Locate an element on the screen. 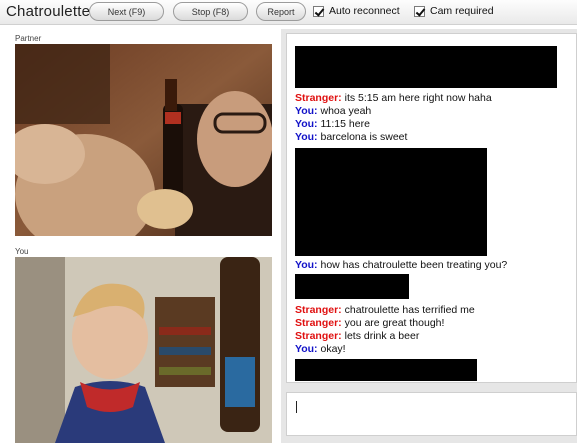  chat-input is located at coordinates (431, 414).